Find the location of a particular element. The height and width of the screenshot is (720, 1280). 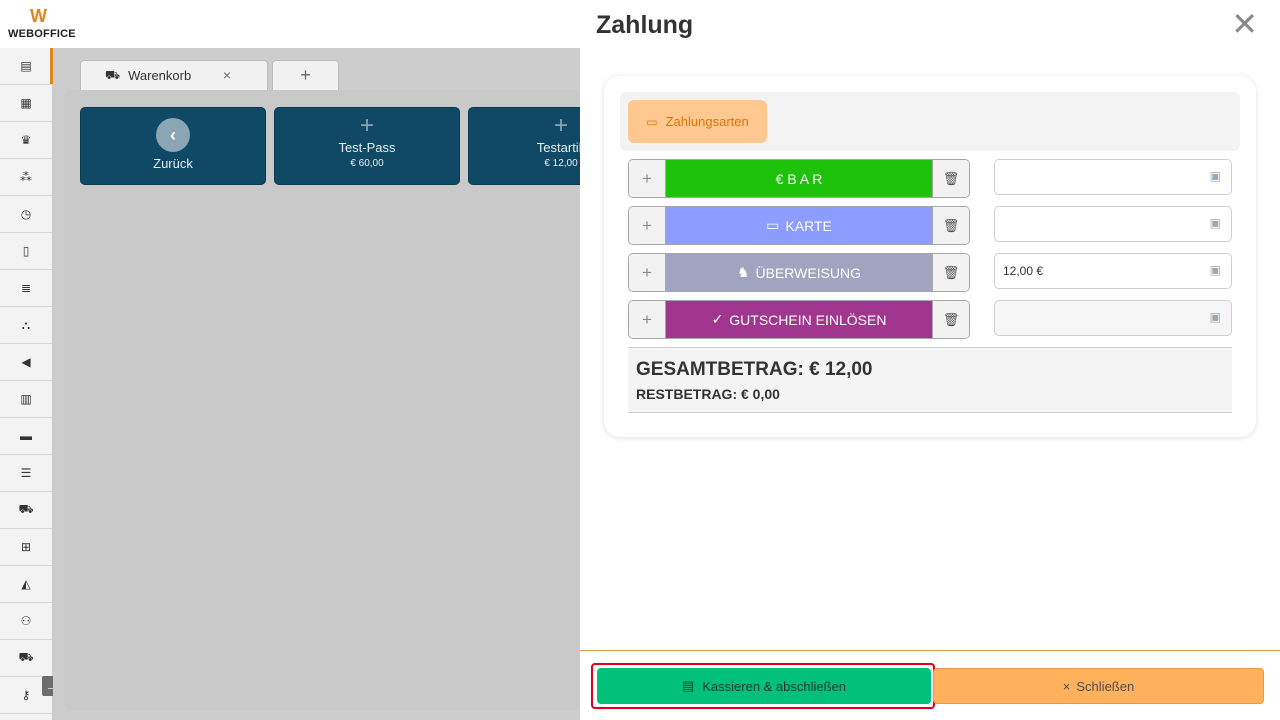

clock-icon: ◷ is located at coordinates (26, 214).